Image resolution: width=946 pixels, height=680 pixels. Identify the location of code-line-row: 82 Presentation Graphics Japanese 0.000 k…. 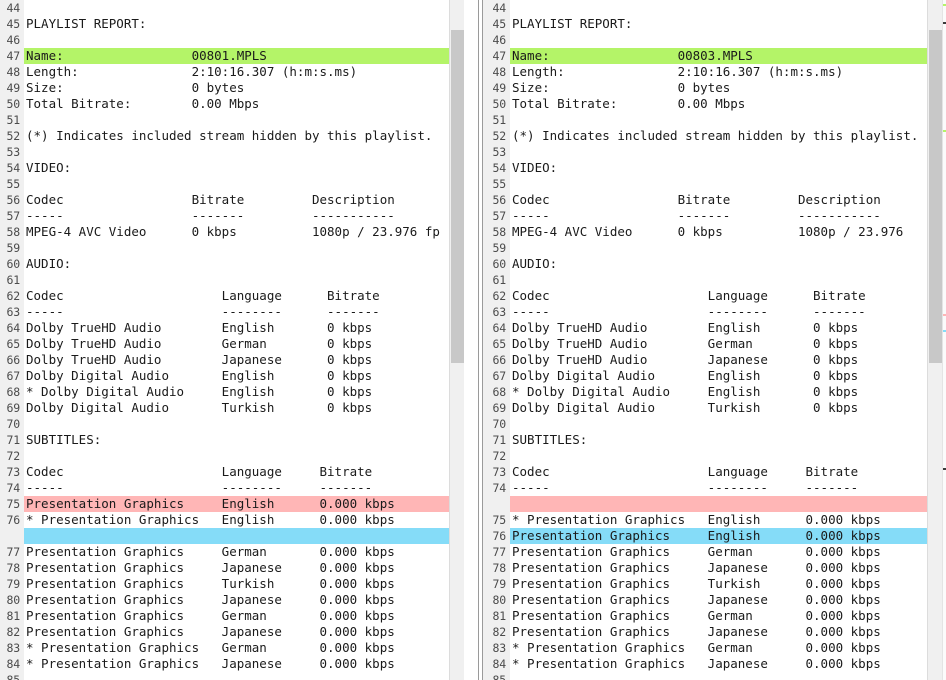
(714, 632).